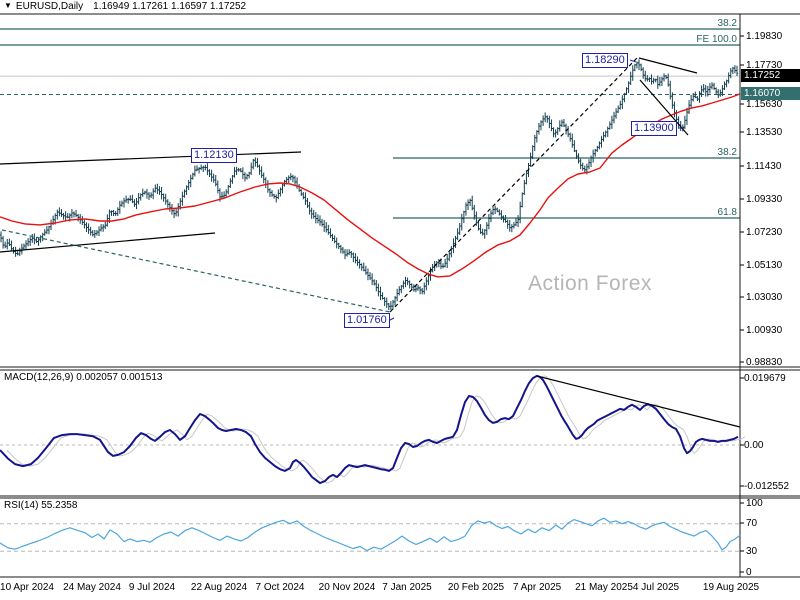 This screenshot has width=800, height=600. I want to click on rsi-indicator-header: RSI(14) 55.2358, so click(40, 505).